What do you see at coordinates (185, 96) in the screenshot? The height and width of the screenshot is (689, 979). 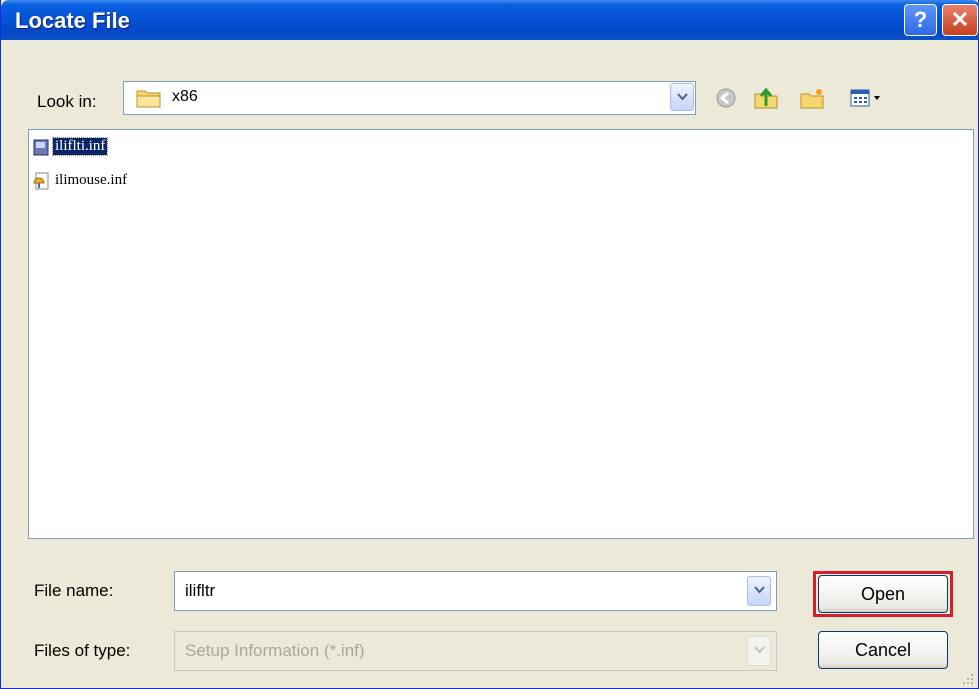 I see `look-in-value: x86` at bounding box center [185, 96].